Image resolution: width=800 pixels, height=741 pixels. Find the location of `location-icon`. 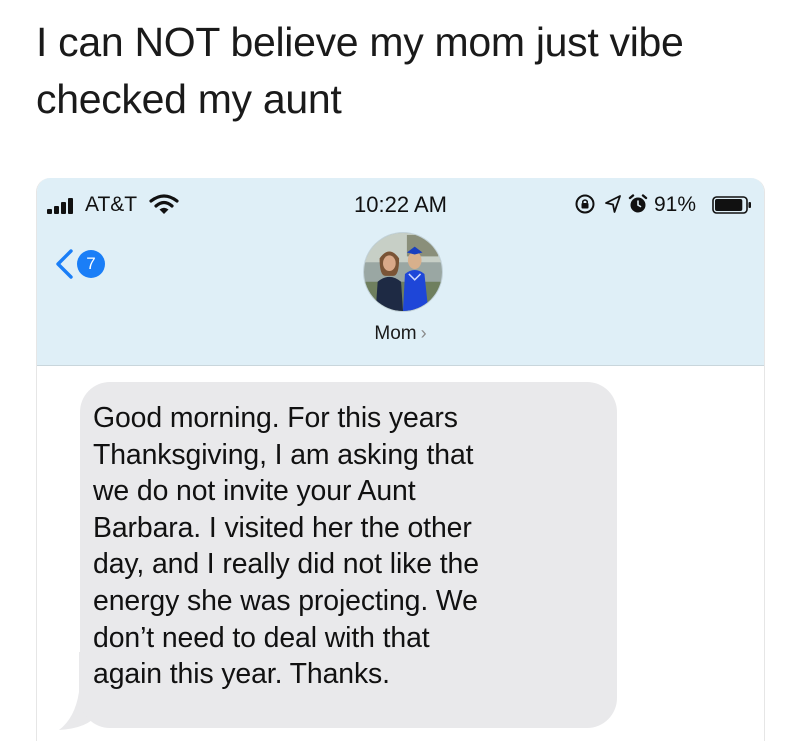

location-icon is located at coordinates (613, 204).